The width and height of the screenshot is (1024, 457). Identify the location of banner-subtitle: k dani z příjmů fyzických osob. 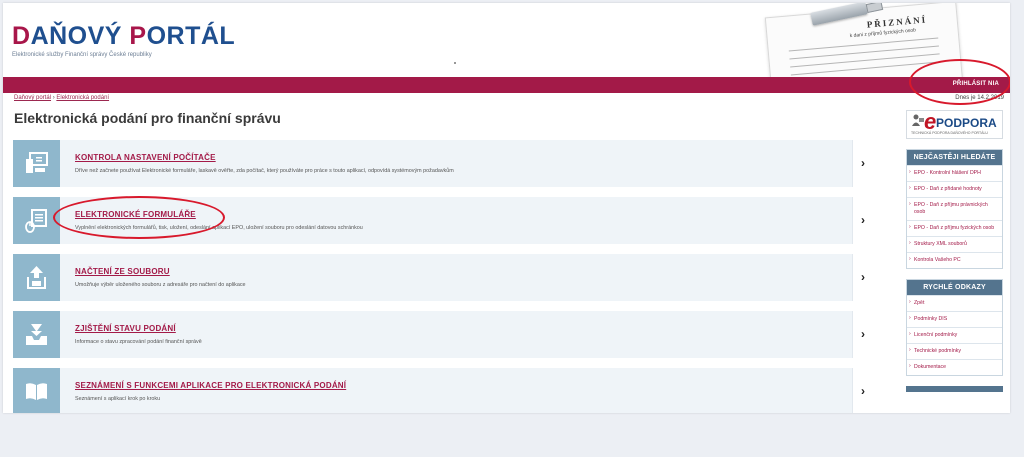
(883, 33).